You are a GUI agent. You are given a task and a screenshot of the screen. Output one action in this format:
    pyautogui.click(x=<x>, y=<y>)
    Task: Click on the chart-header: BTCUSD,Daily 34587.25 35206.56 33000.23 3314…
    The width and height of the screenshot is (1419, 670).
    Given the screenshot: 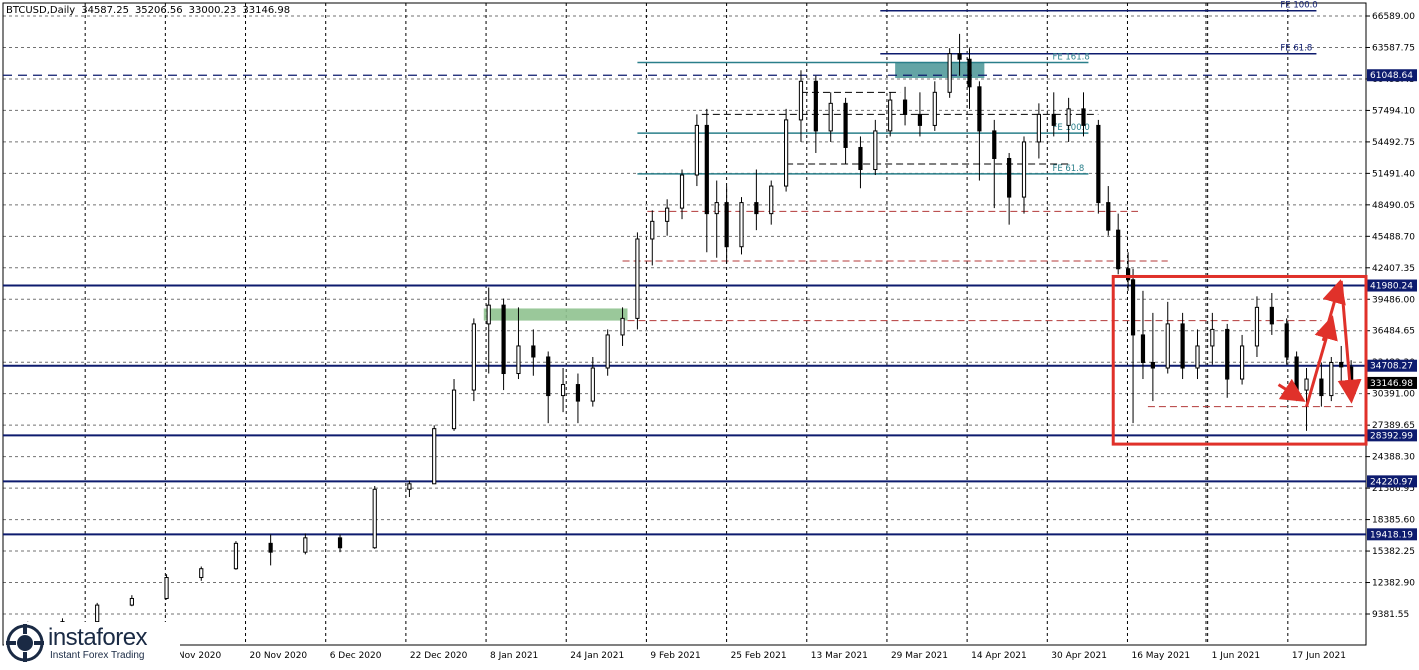 What is the action you would take?
    pyautogui.click(x=151, y=10)
    